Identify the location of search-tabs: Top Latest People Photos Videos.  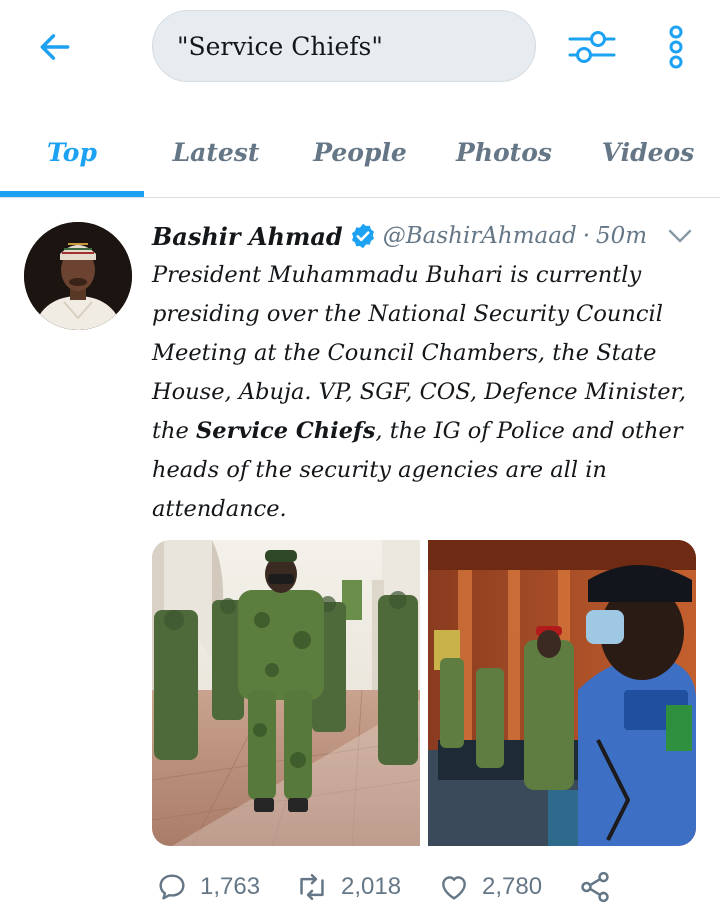
(360, 152).